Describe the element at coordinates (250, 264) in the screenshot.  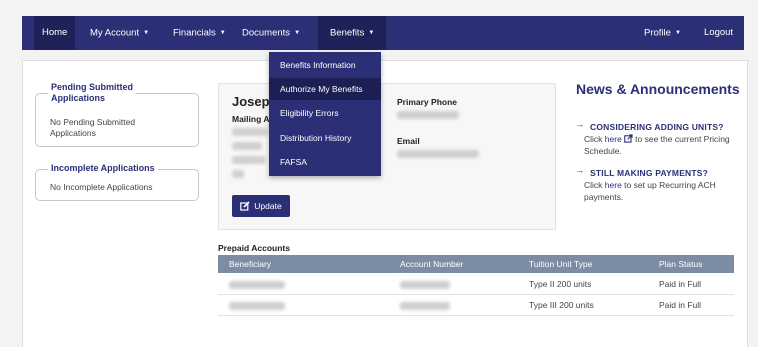
I see `col-beneficiary: Beneficiary` at that location.